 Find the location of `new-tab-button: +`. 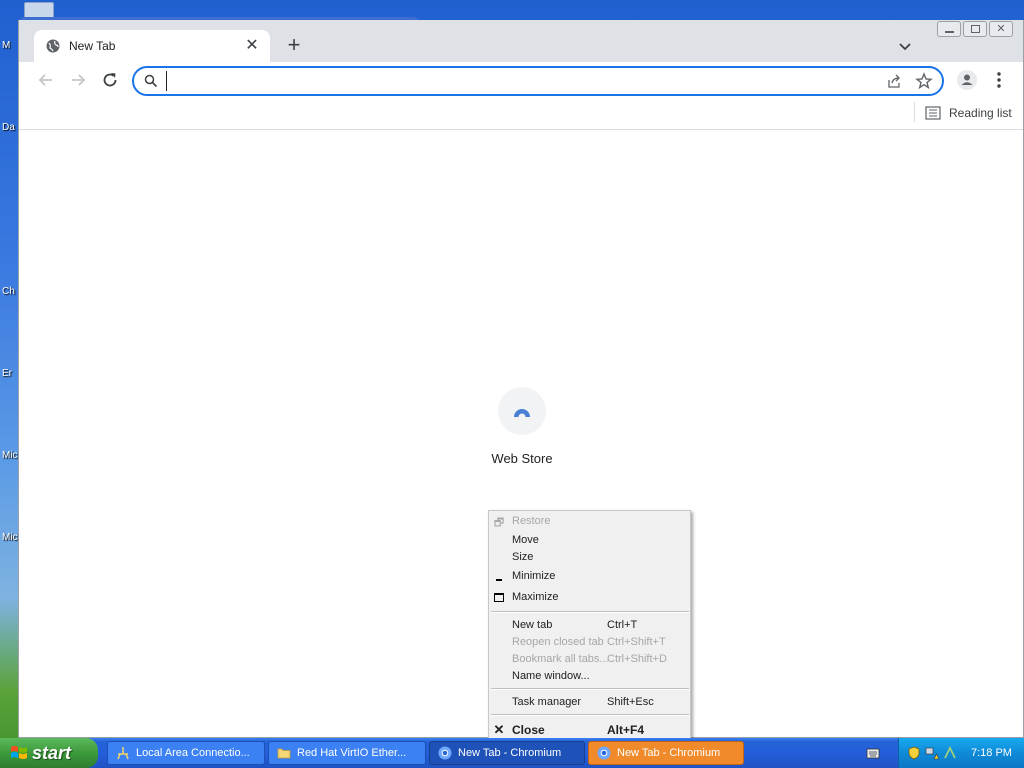

new-tab-button: + is located at coordinates (294, 46).